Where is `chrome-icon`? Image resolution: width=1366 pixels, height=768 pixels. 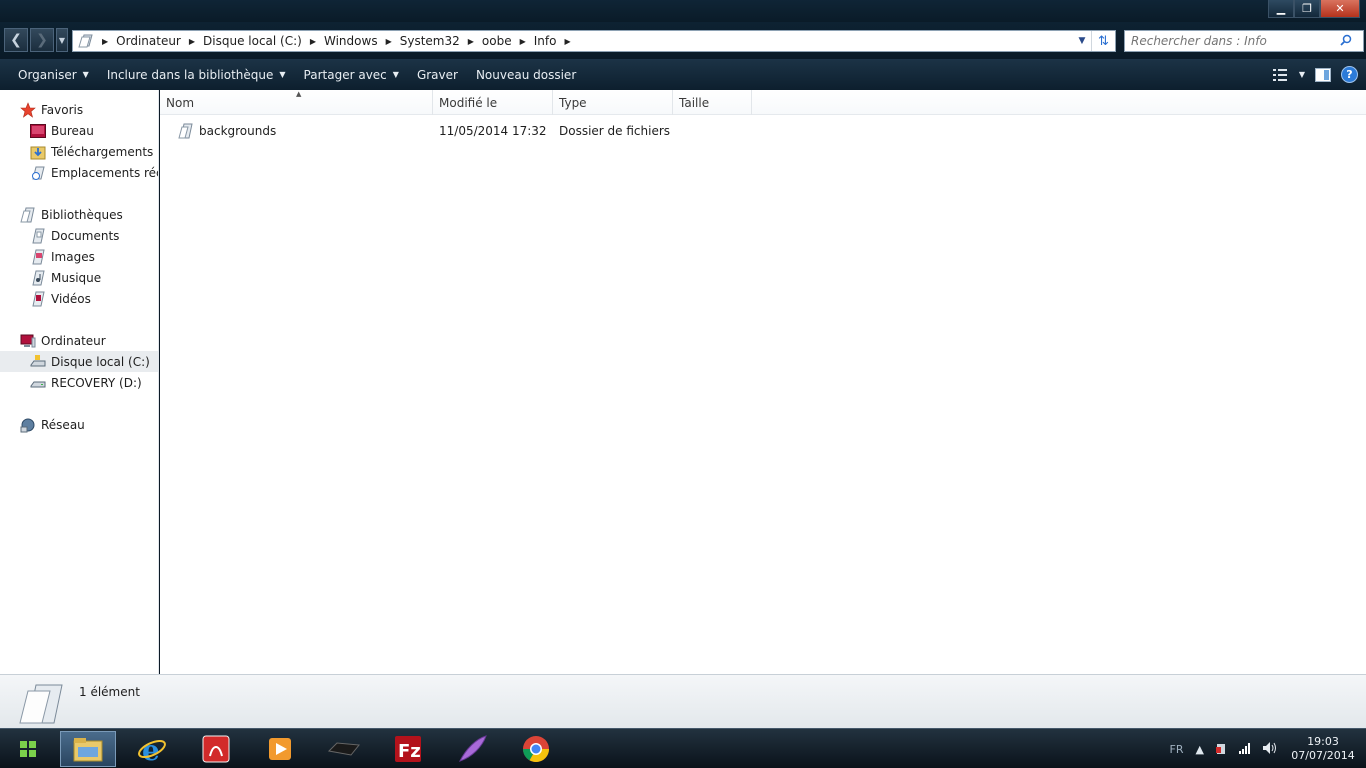
chrome-icon is located at coordinates (536, 749).